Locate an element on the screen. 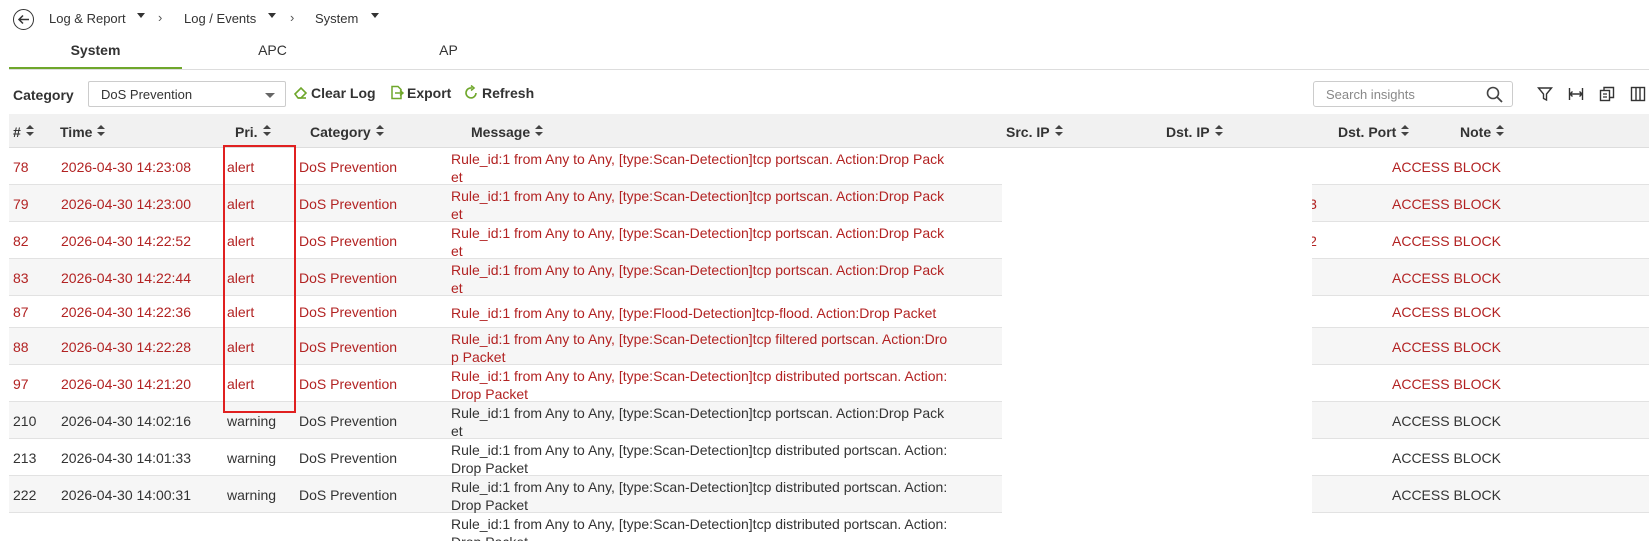 The image size is (1649, 541). row-time: 2026-04-30 14:00:31 is located at coordinates (126, 495).